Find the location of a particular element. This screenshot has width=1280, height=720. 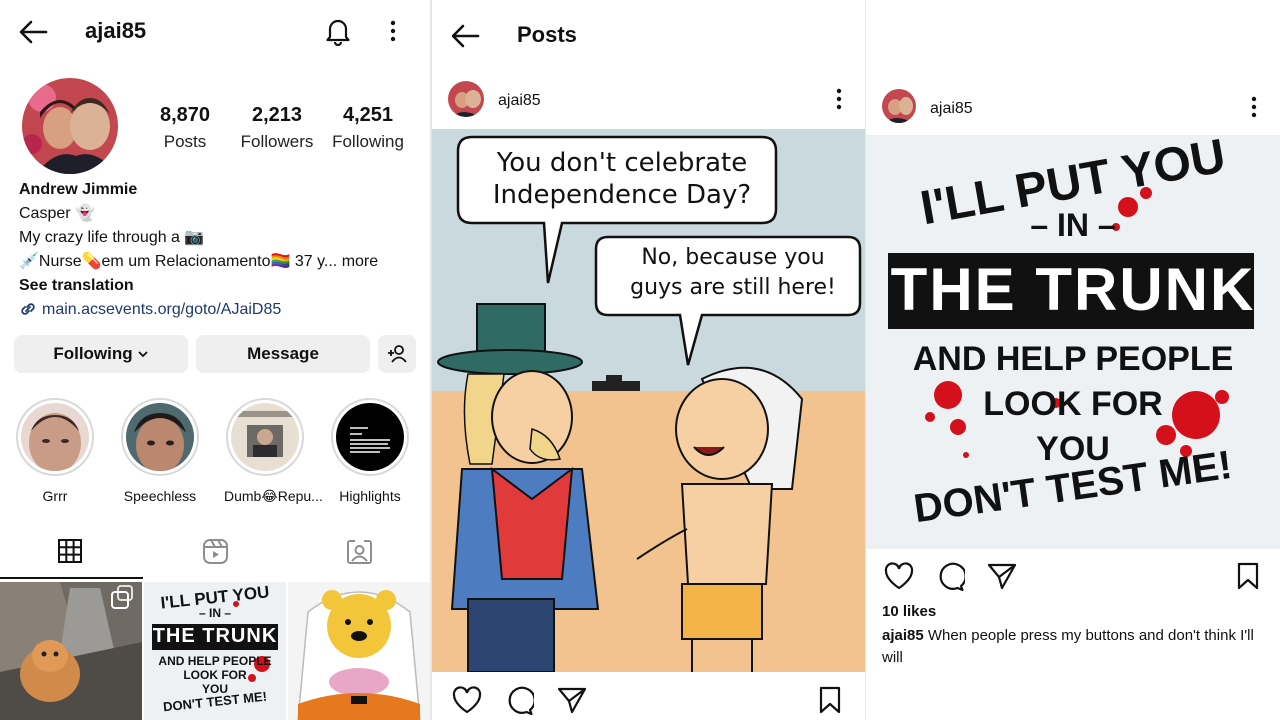

thumb-line-4: AND HELP PEOPLE is located at coordinates (215, 661).